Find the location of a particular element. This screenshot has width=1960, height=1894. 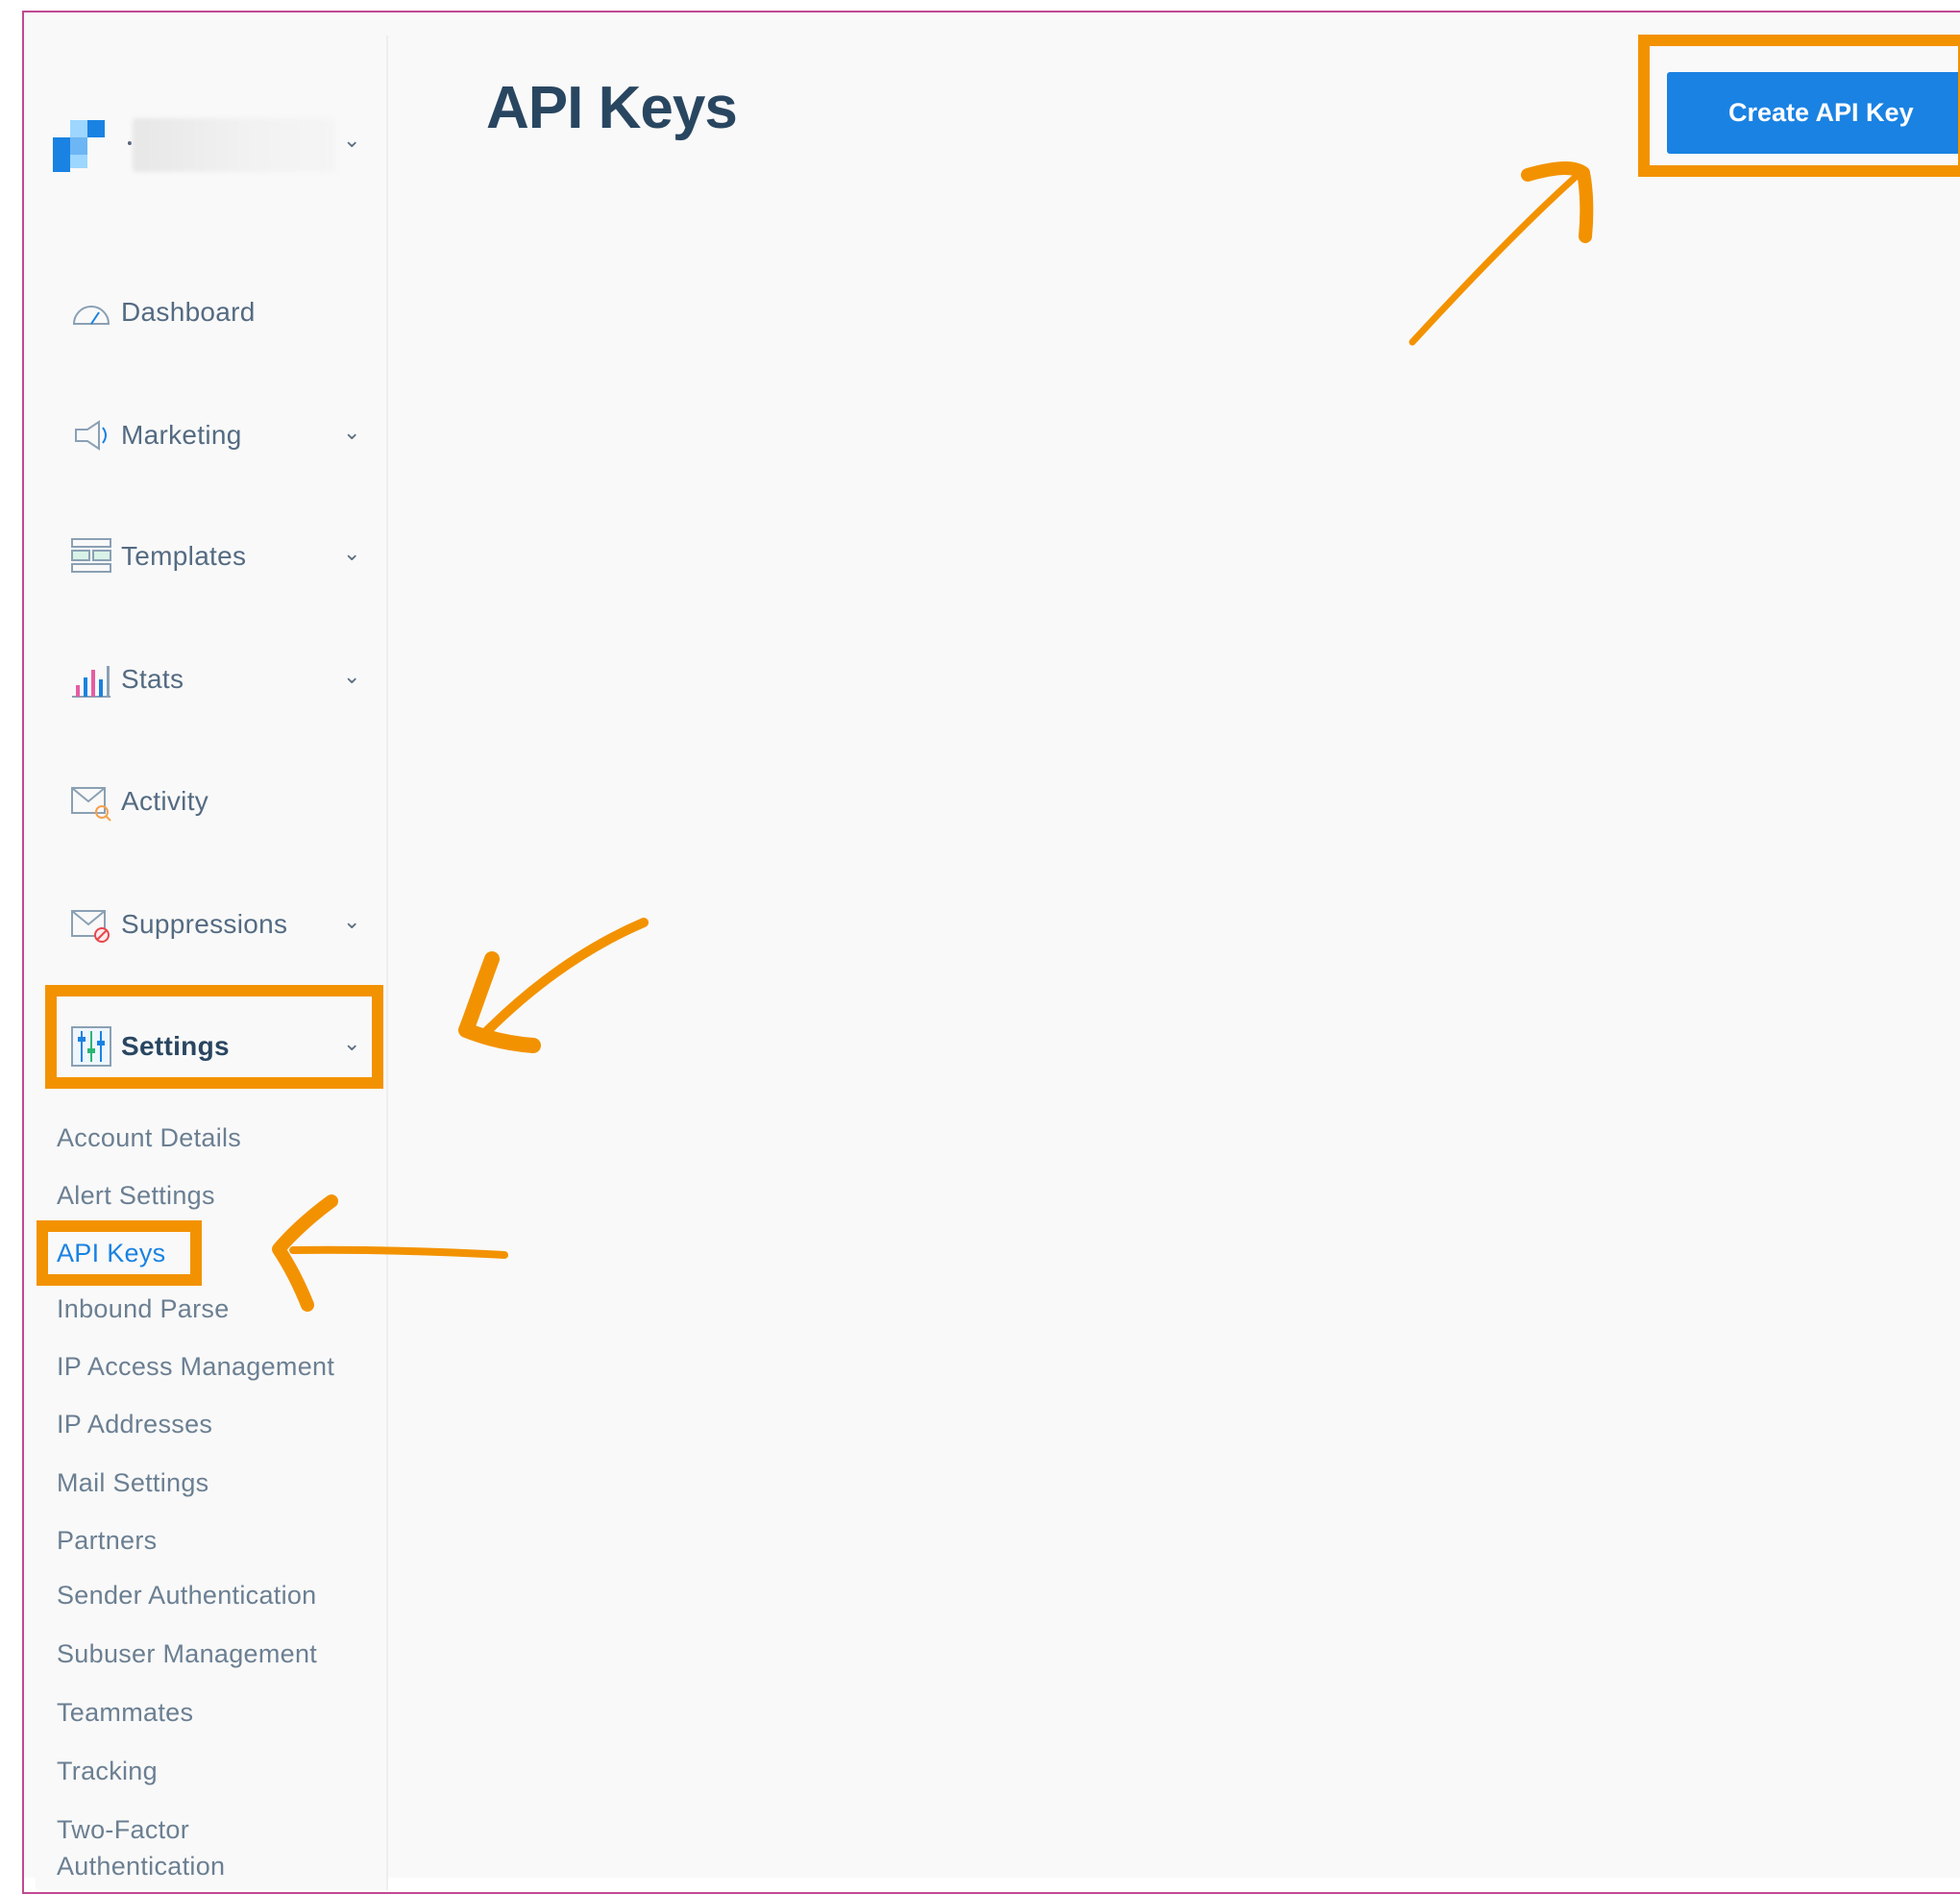

settings-subitem-ip-access-management: IP Access Management is located at coordinates (195, 1366).